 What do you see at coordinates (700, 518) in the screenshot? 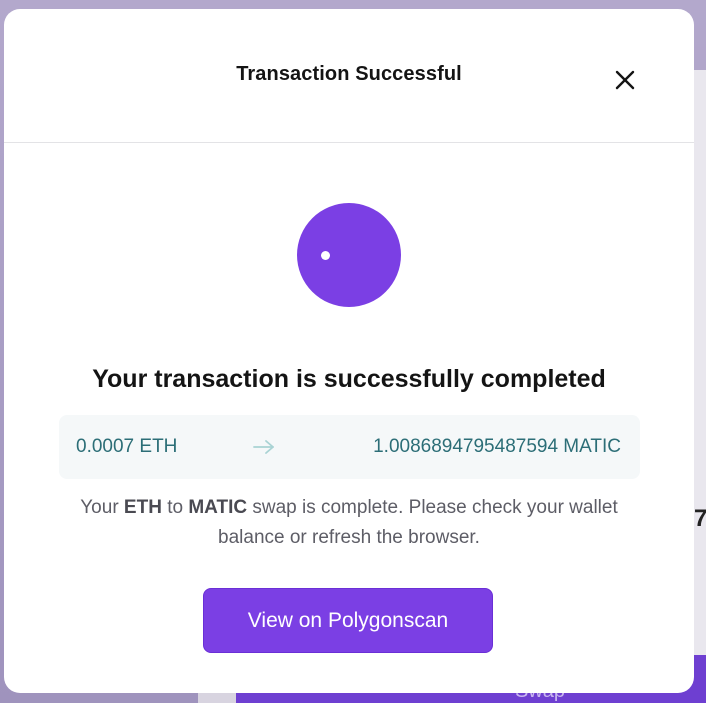
I see `background-partial-value: 7` at bounding box center [700, 518].